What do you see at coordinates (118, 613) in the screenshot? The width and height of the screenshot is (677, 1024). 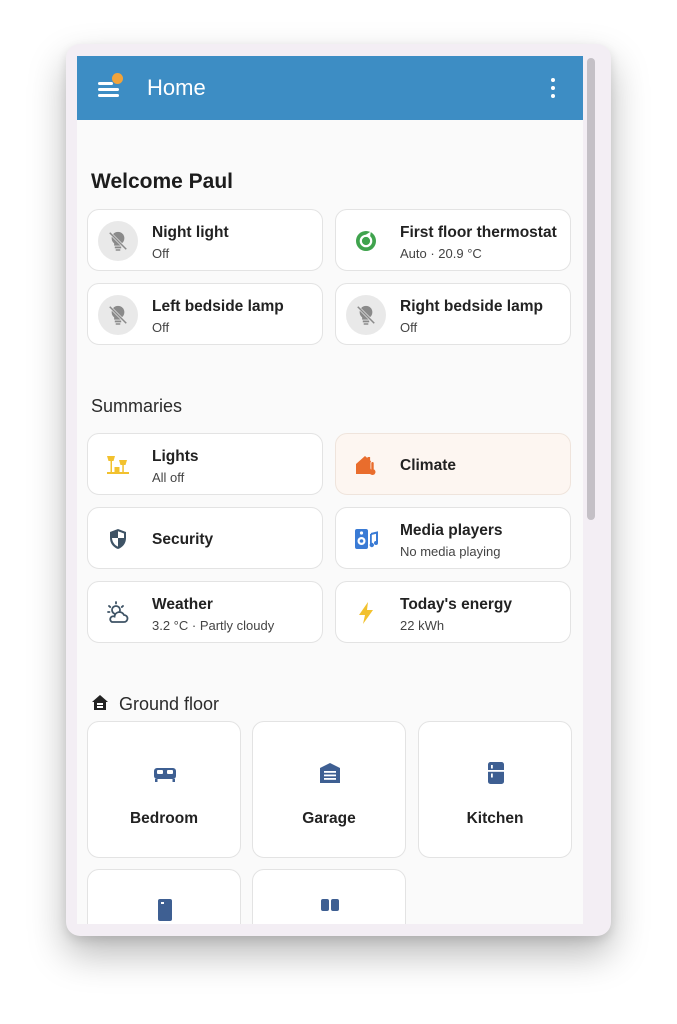 I see `weather-partly-cloudy-icon` at bounding box center [118, 613].